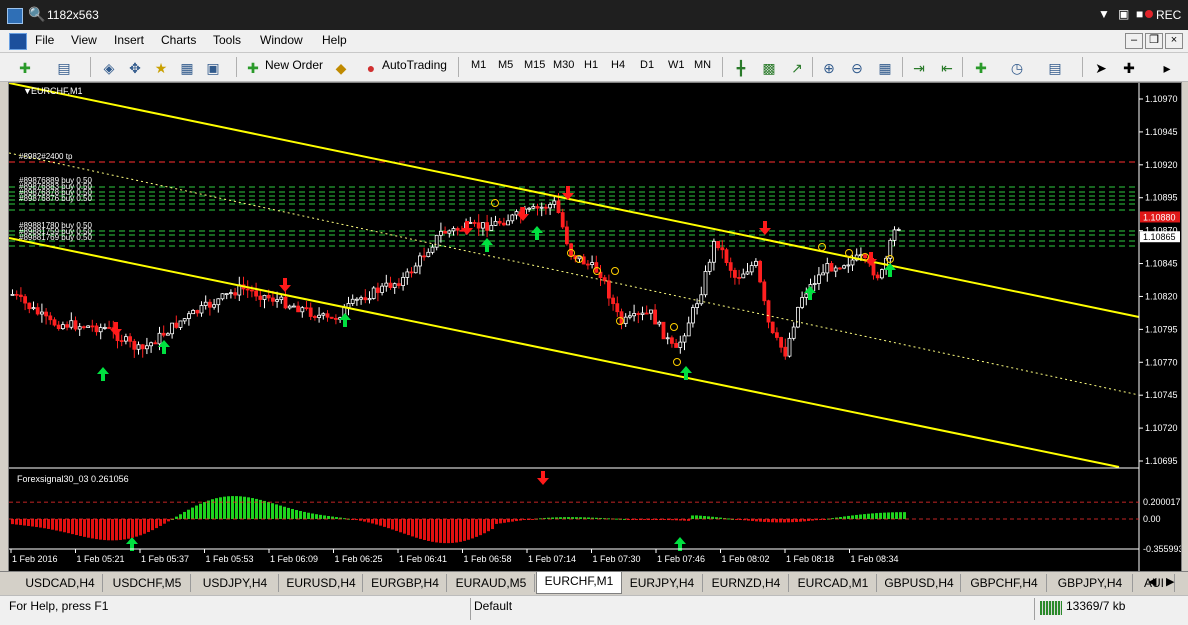 The width and height of the screenshot is (1188, 625). Describe the element at coordinates (1090, 583) in the screenshot. I see `tab-gbpjpy-h4: GBPJPY,H4` at that location.